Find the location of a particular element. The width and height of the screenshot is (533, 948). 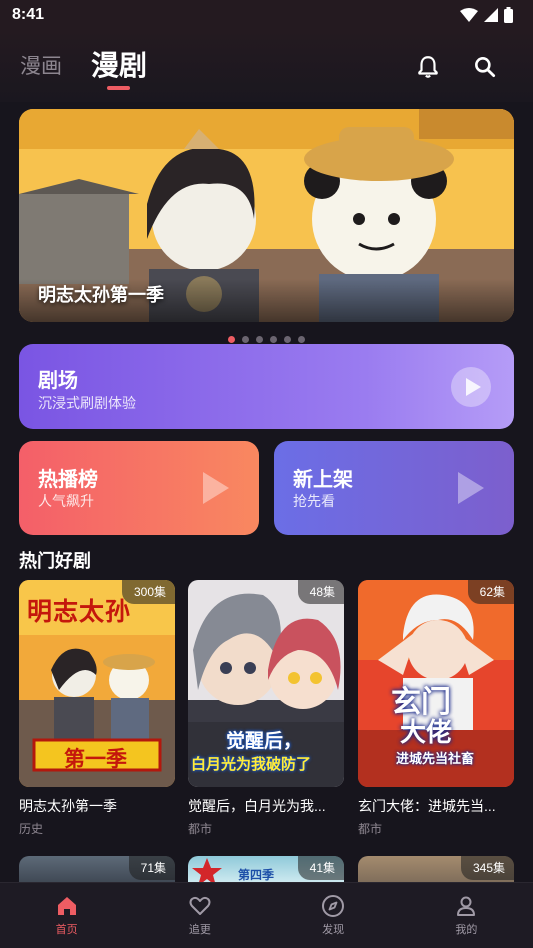

drama-card: 觉醒后， 白月光为我破防了 48集 觉醒后，白月光为我... 都市 is located at coordinates (266, 708).